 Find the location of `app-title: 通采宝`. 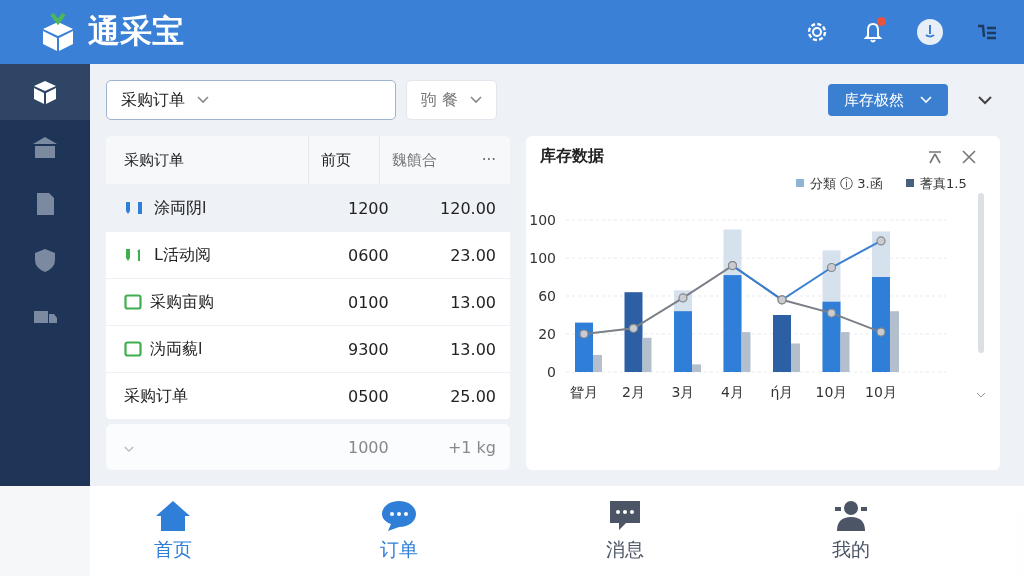

app-title: 通采宝 is located at coordinates (136, 31).